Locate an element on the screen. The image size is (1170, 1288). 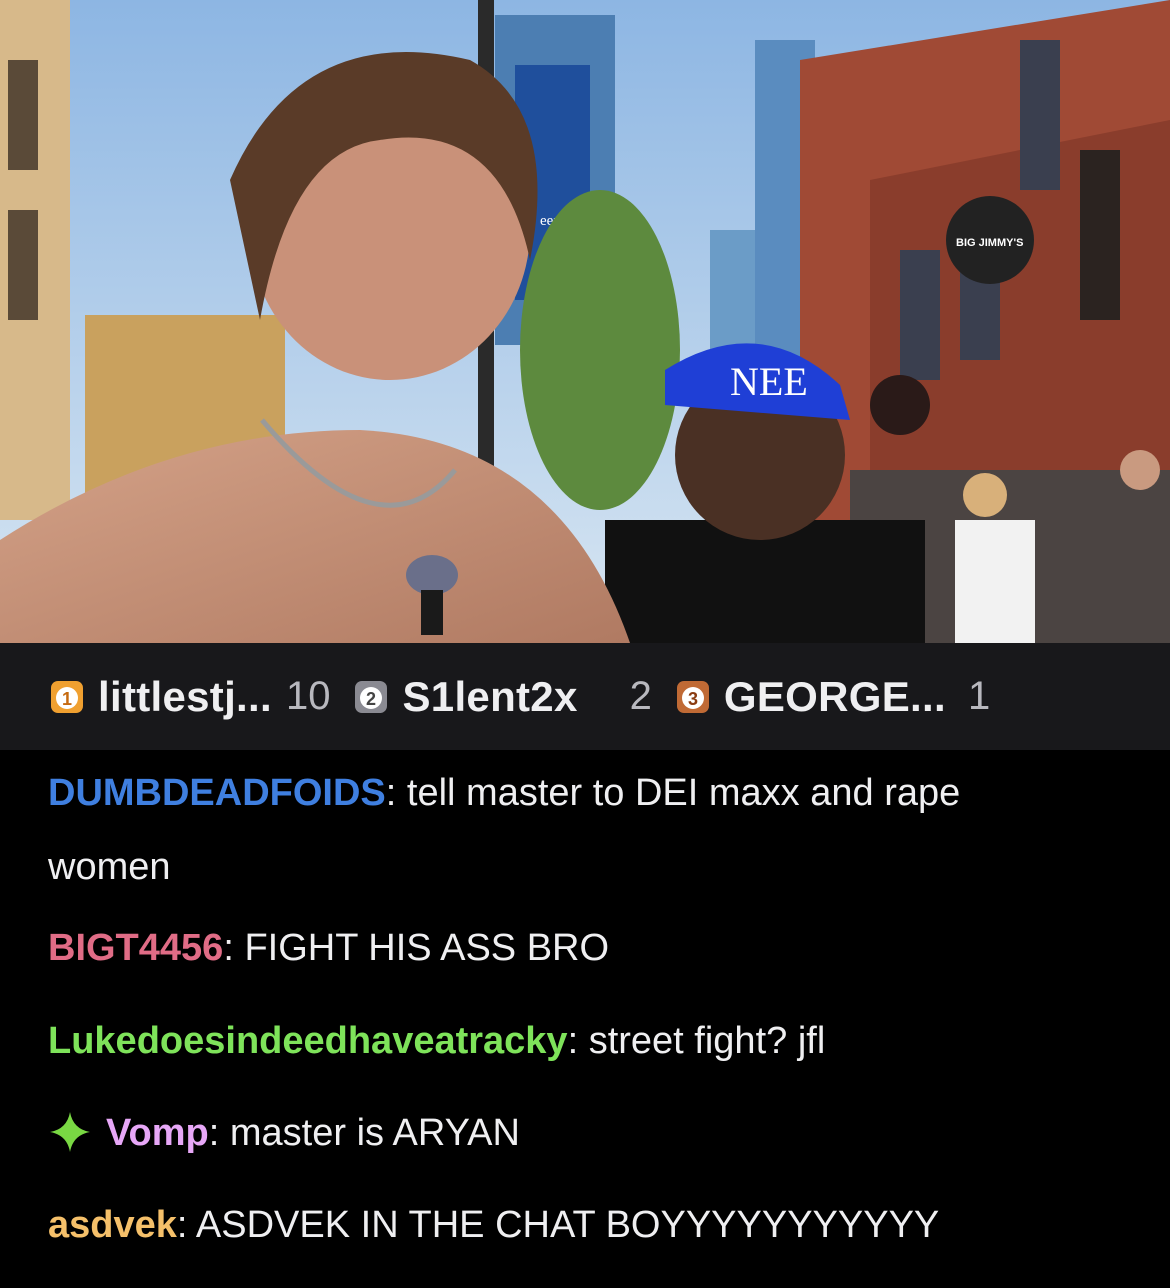
leaderboard-entry-1: 1 littlestj... 10 is located at coordinates (189, 696).